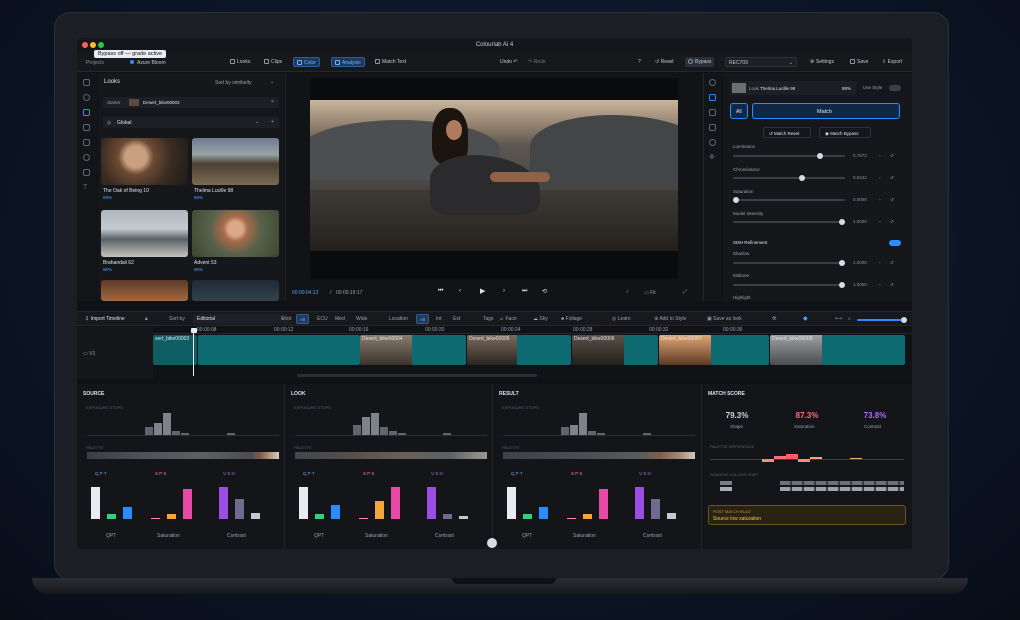 The width and height of the screenshot is (1020, 620). What do you see at coordinates (273, 62) in the screenshot?
I see `clips-button: Clips` at bounding box center [273, 62].